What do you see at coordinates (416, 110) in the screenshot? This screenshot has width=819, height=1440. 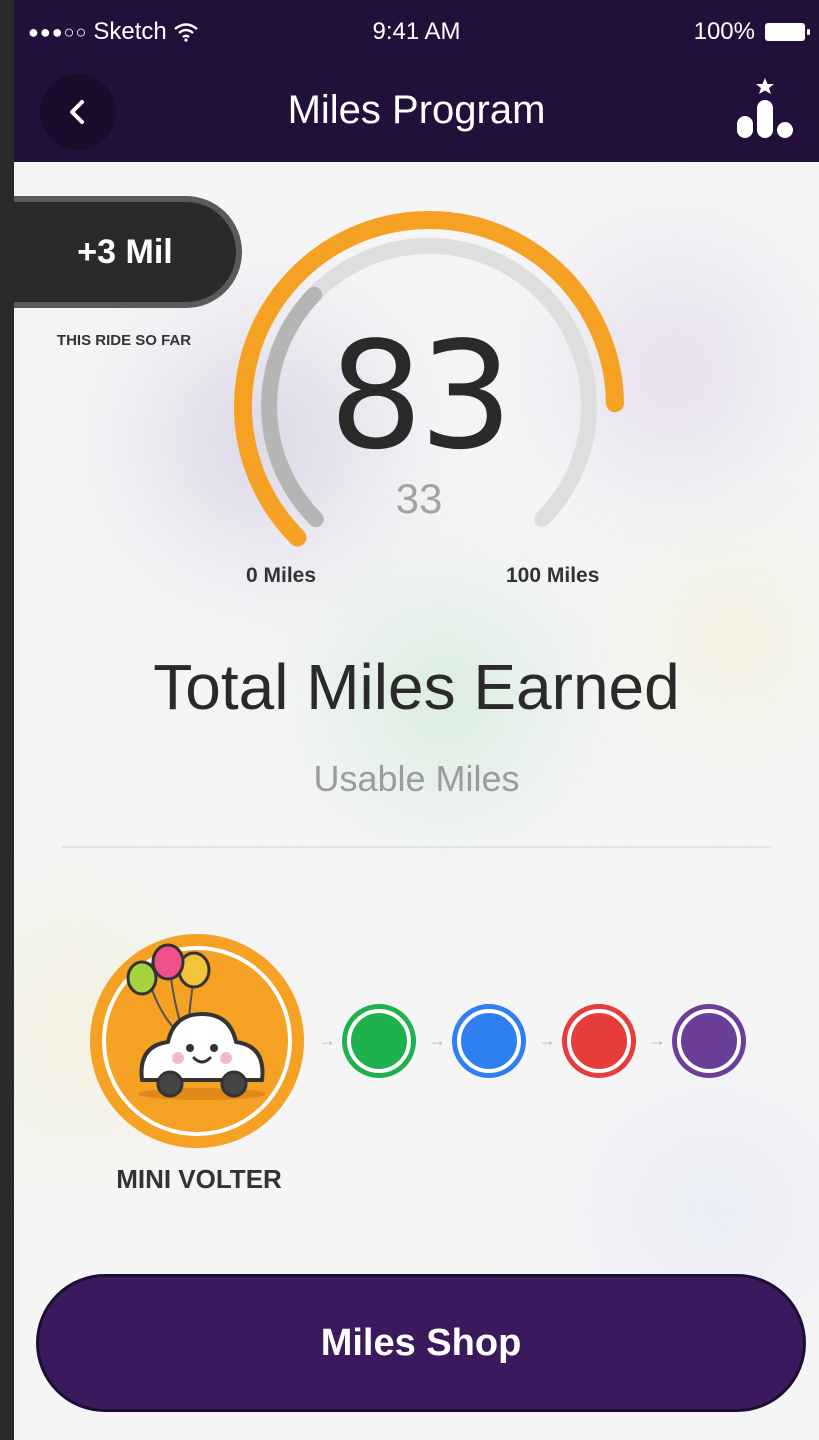 I see `page-title: Miles Program` at bounding box center [416, 110].